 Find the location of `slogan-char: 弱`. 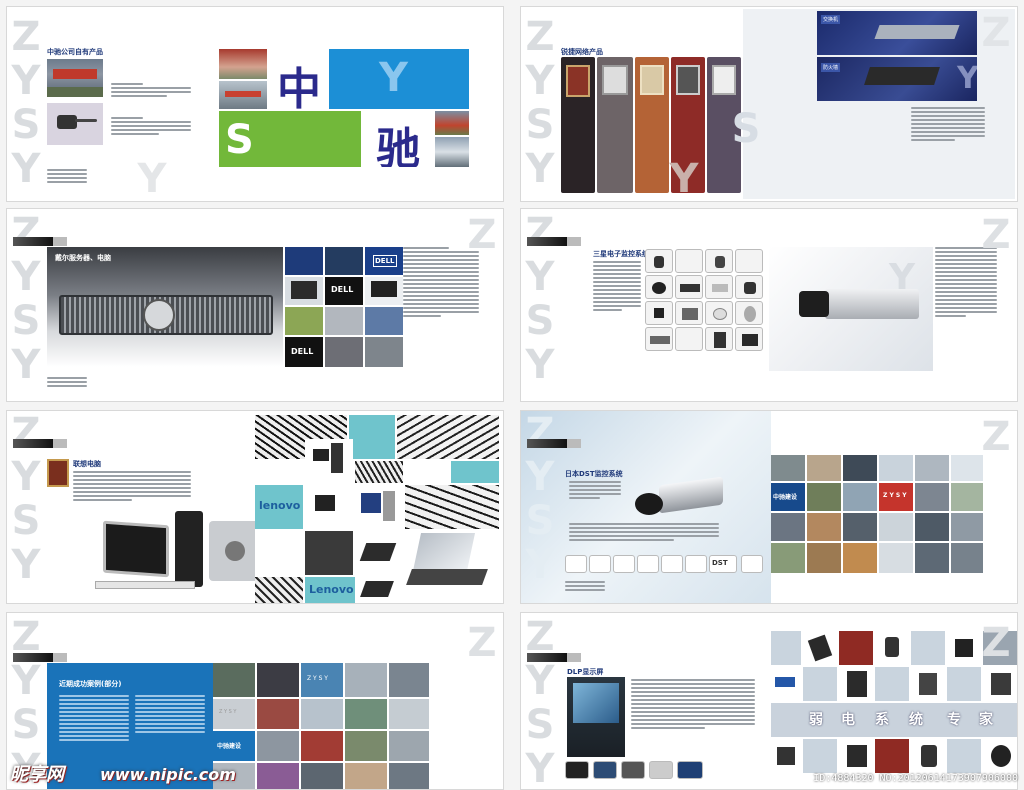

slogan-char: 弱 is located at coordinates (816, 720).